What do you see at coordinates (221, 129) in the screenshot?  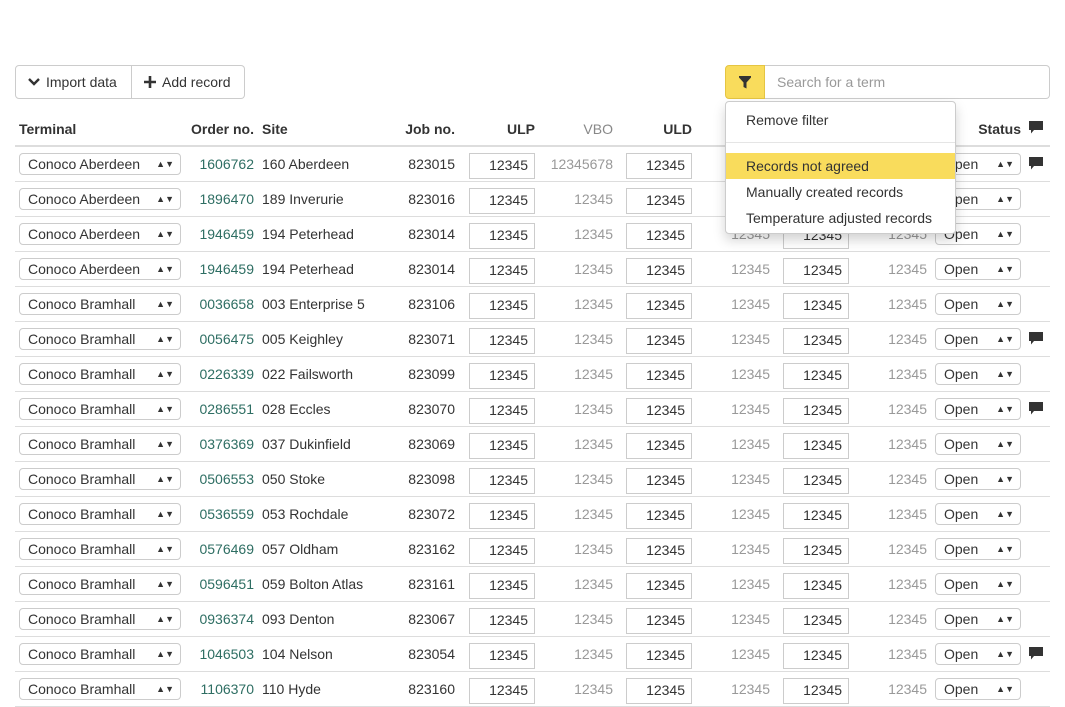 I see `col-order: Order no.` at bounding box center [221, 129].